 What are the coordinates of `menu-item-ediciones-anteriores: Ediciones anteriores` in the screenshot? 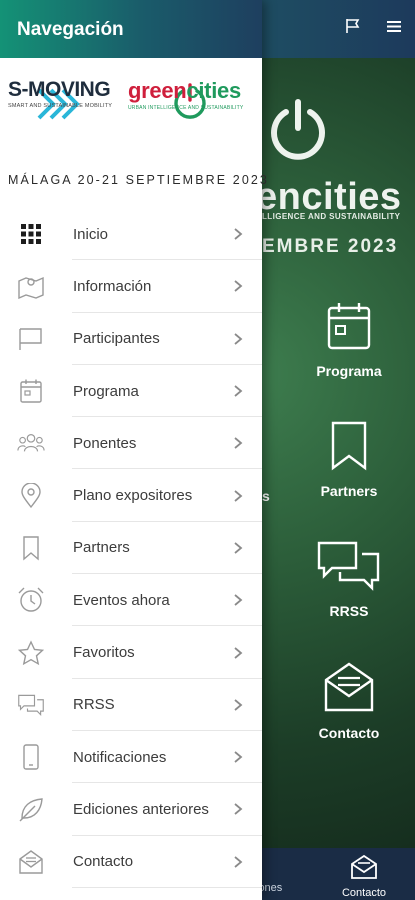 It's located at (131, 809).